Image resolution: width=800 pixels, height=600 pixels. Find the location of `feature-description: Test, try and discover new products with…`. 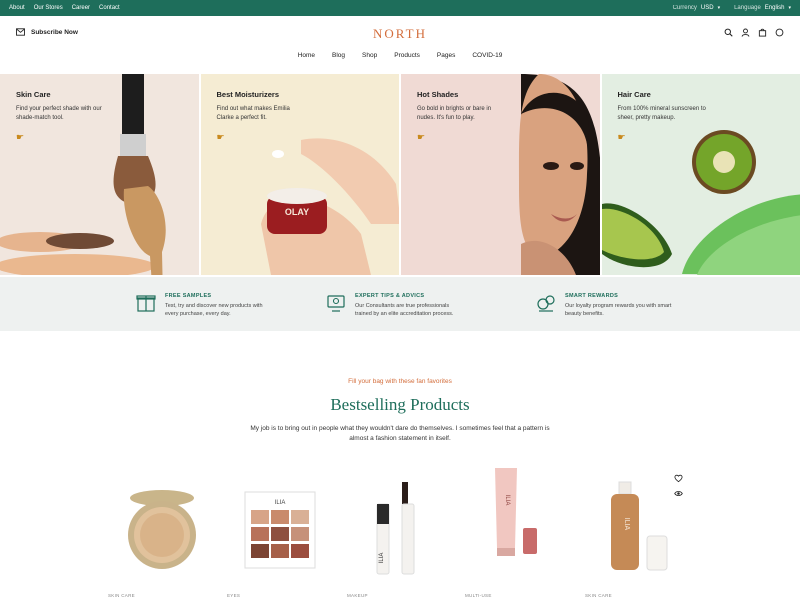

feature-description: Test, try and discover new products with… is located at coordinates (214, 310).